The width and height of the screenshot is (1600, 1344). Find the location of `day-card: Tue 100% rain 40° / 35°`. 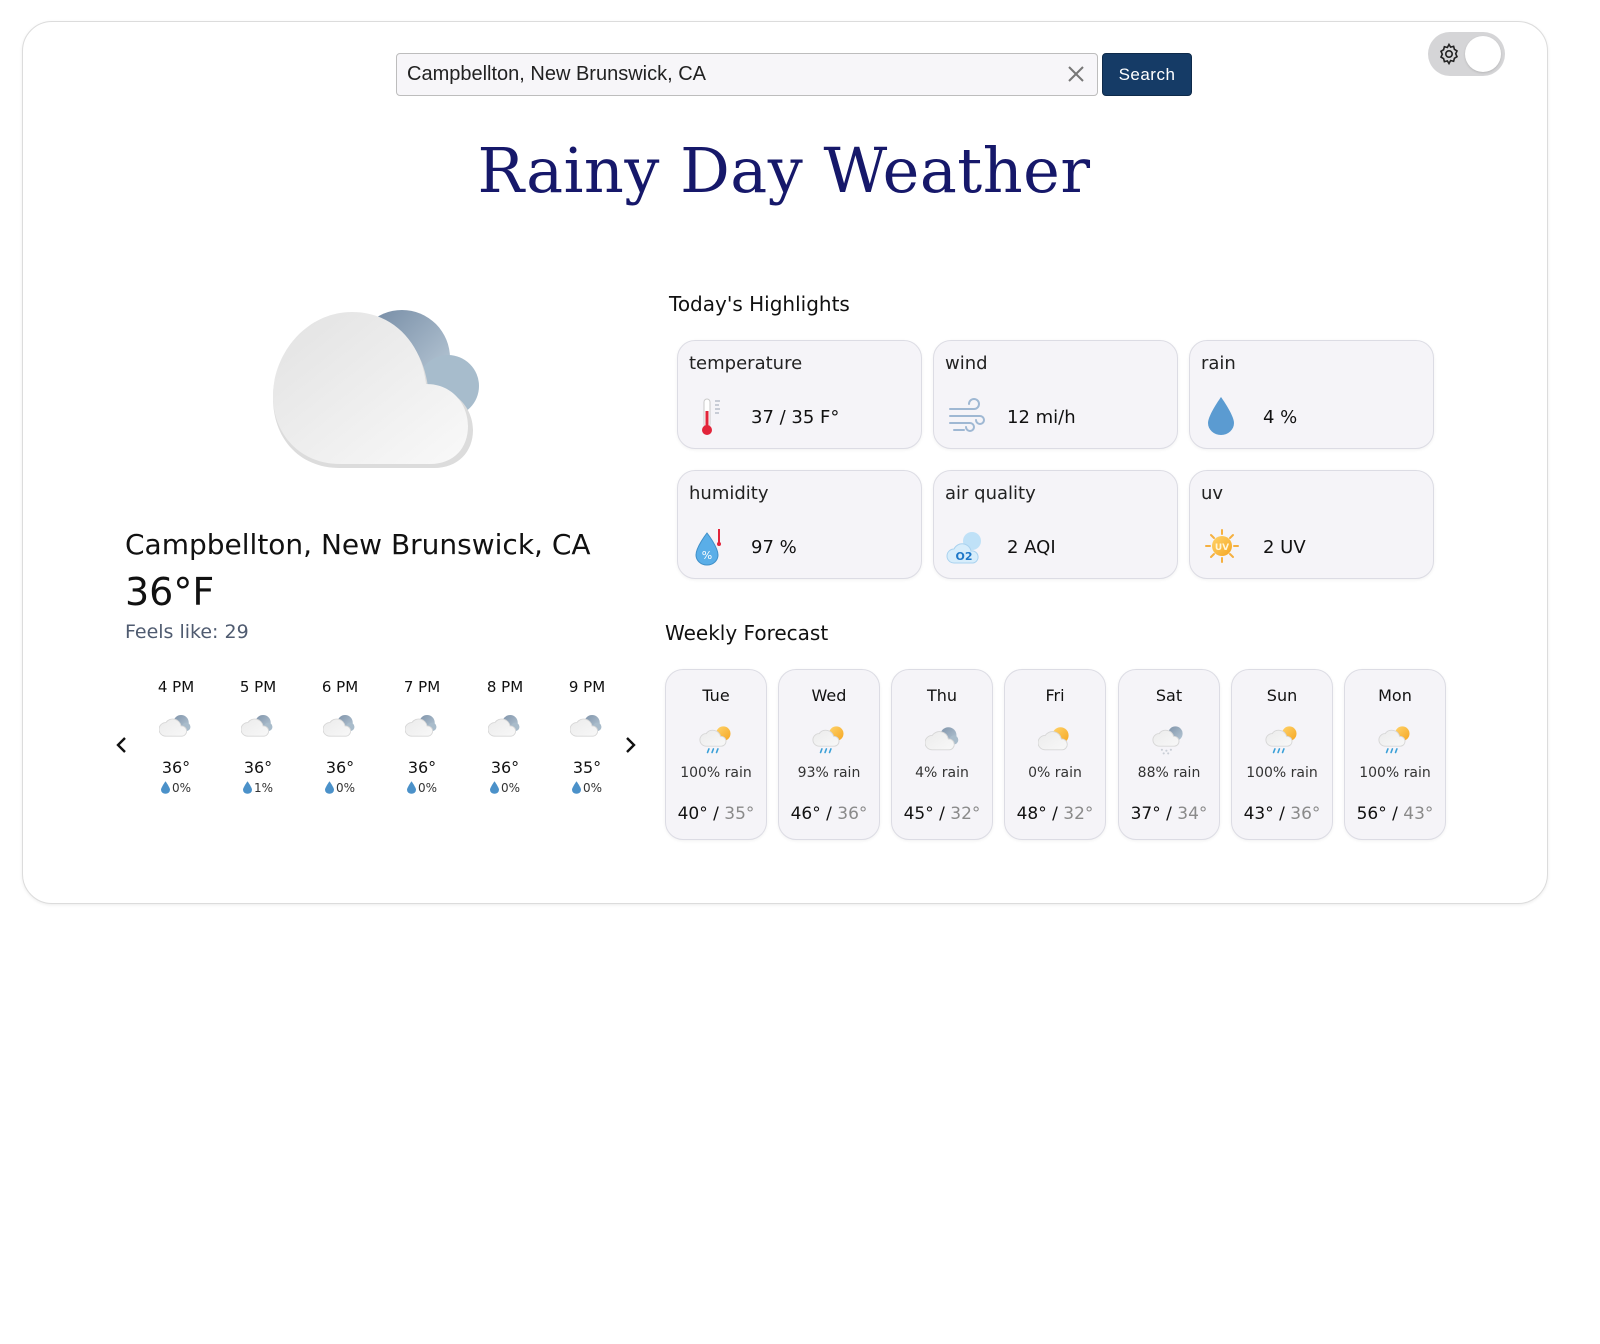

day-card: Tue 100% rain 40° / 35° is located at coordinates (716, 754).